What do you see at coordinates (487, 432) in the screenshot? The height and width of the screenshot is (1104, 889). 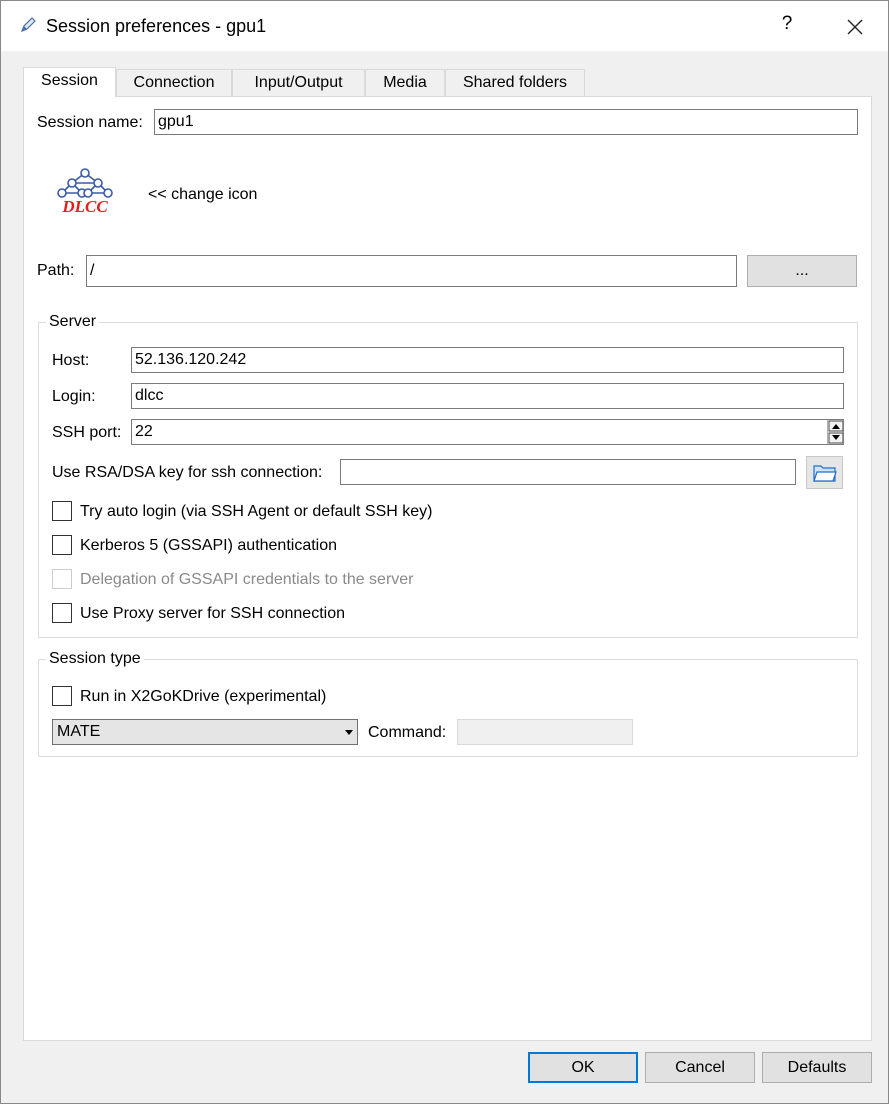 I see `ssh-port-spinbox: 22` at bounding box center [487, 432].